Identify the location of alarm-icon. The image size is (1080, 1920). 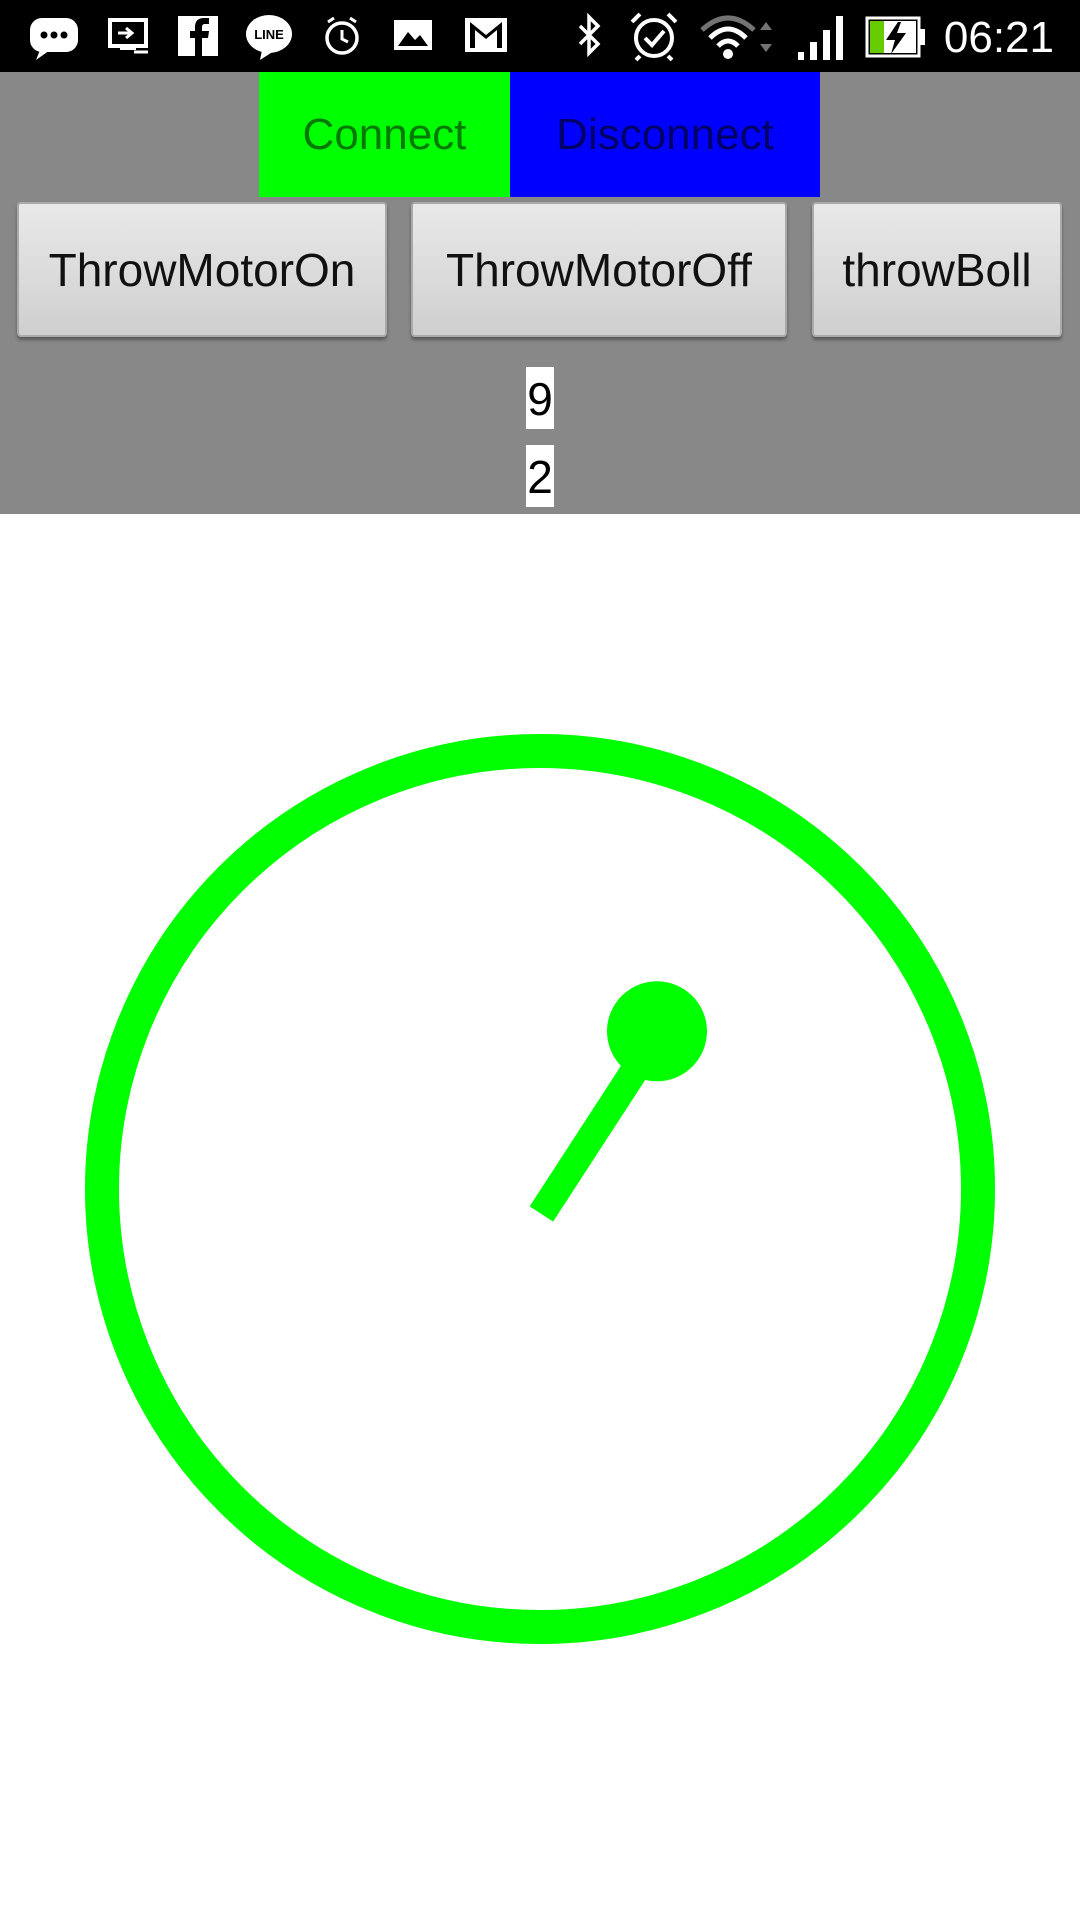
(654, 37).